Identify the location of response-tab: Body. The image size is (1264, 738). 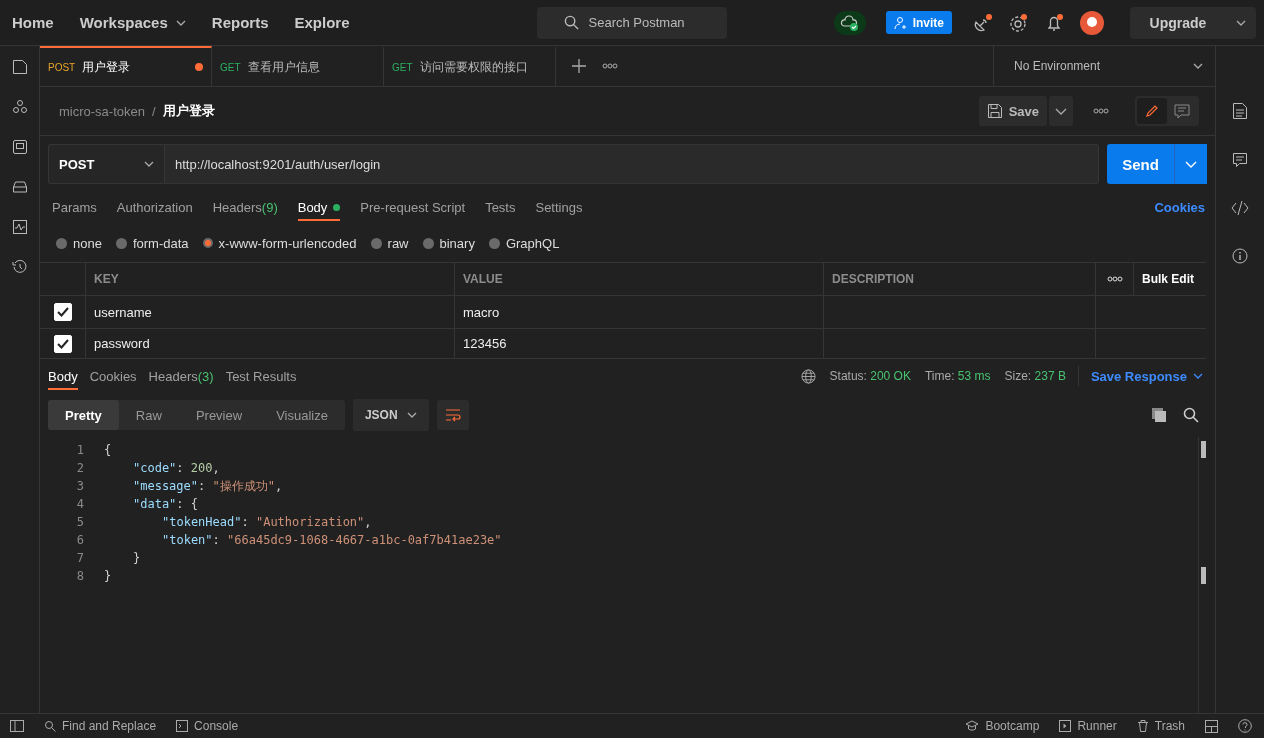
(63, 376).